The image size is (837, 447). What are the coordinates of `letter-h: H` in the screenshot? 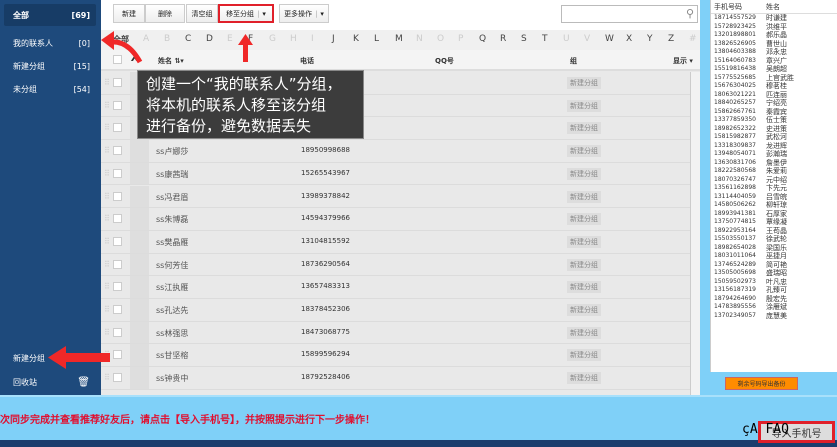 It's located at (293, 39).